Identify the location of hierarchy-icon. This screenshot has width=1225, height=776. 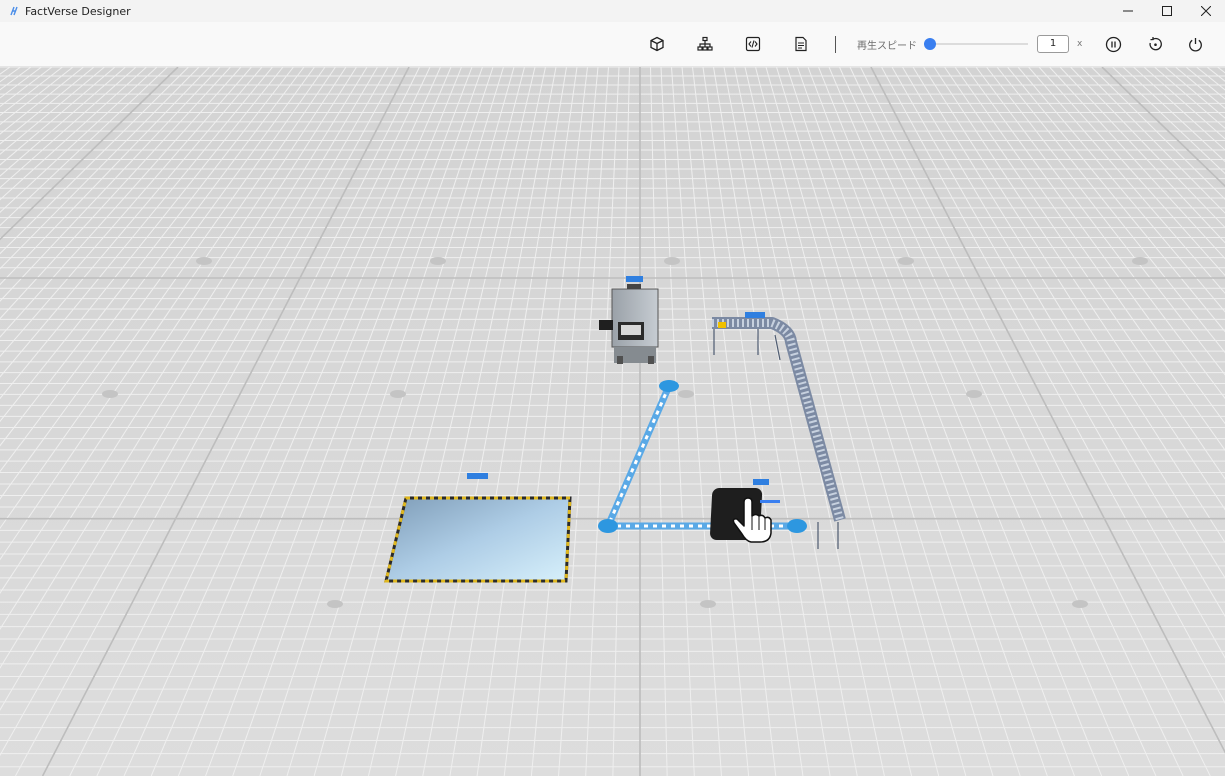
(705, 43).